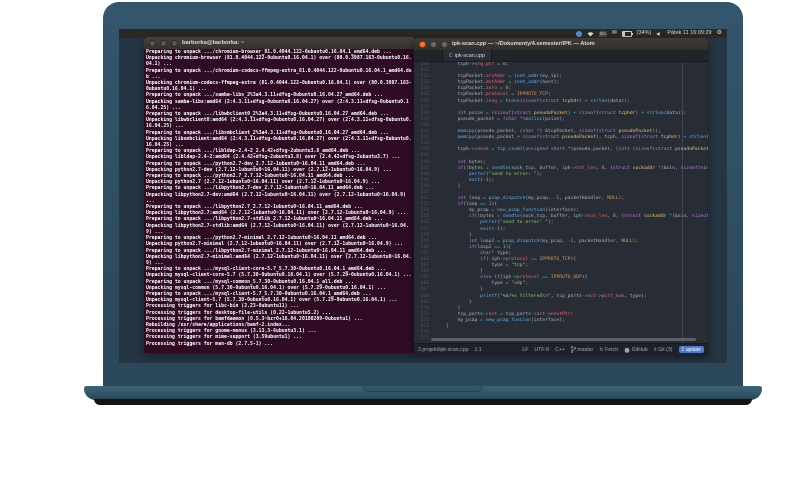 The image size is (800, 477). What do you see at coordinates (689, 33) in the screenshot?
I see `panel-clock: Pátek 11 16:09:29` at bounding box center [689, 33].